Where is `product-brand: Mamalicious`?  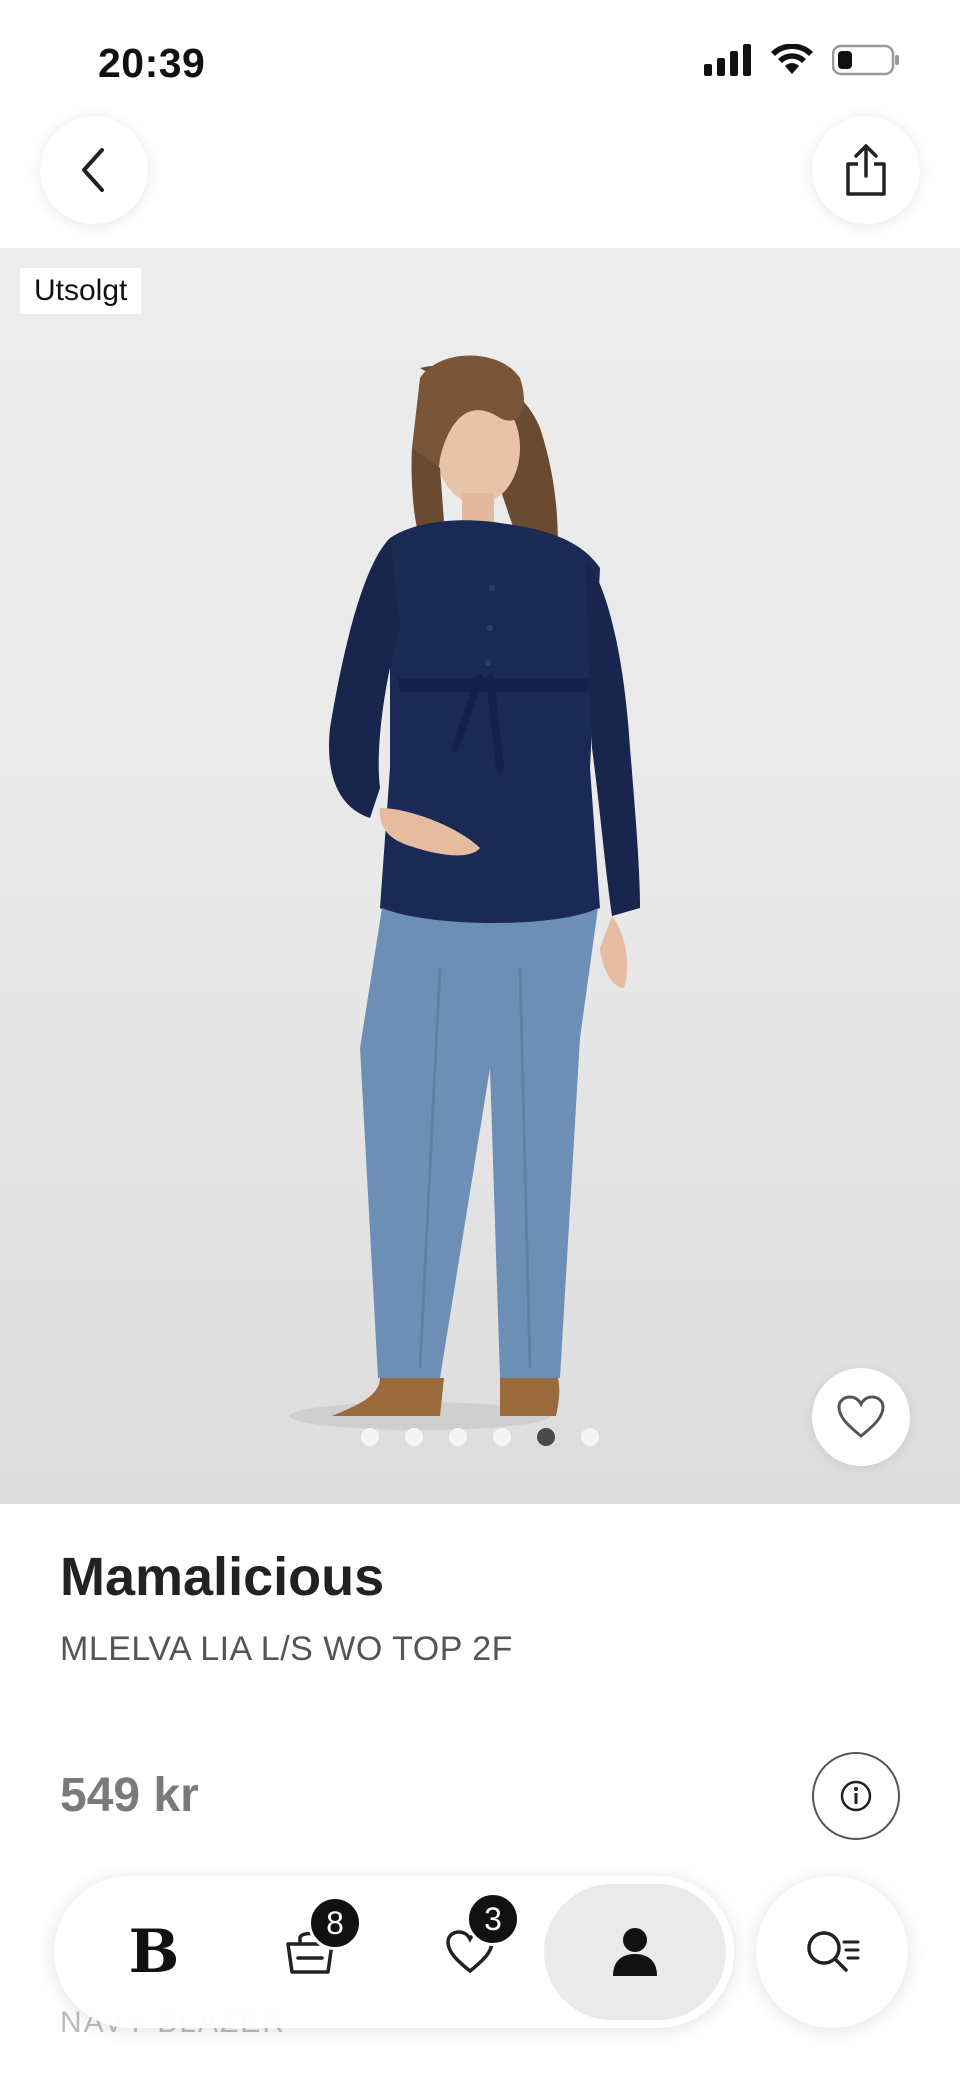
product-brand: Mamalicious is located at coordinates (222, 1577).